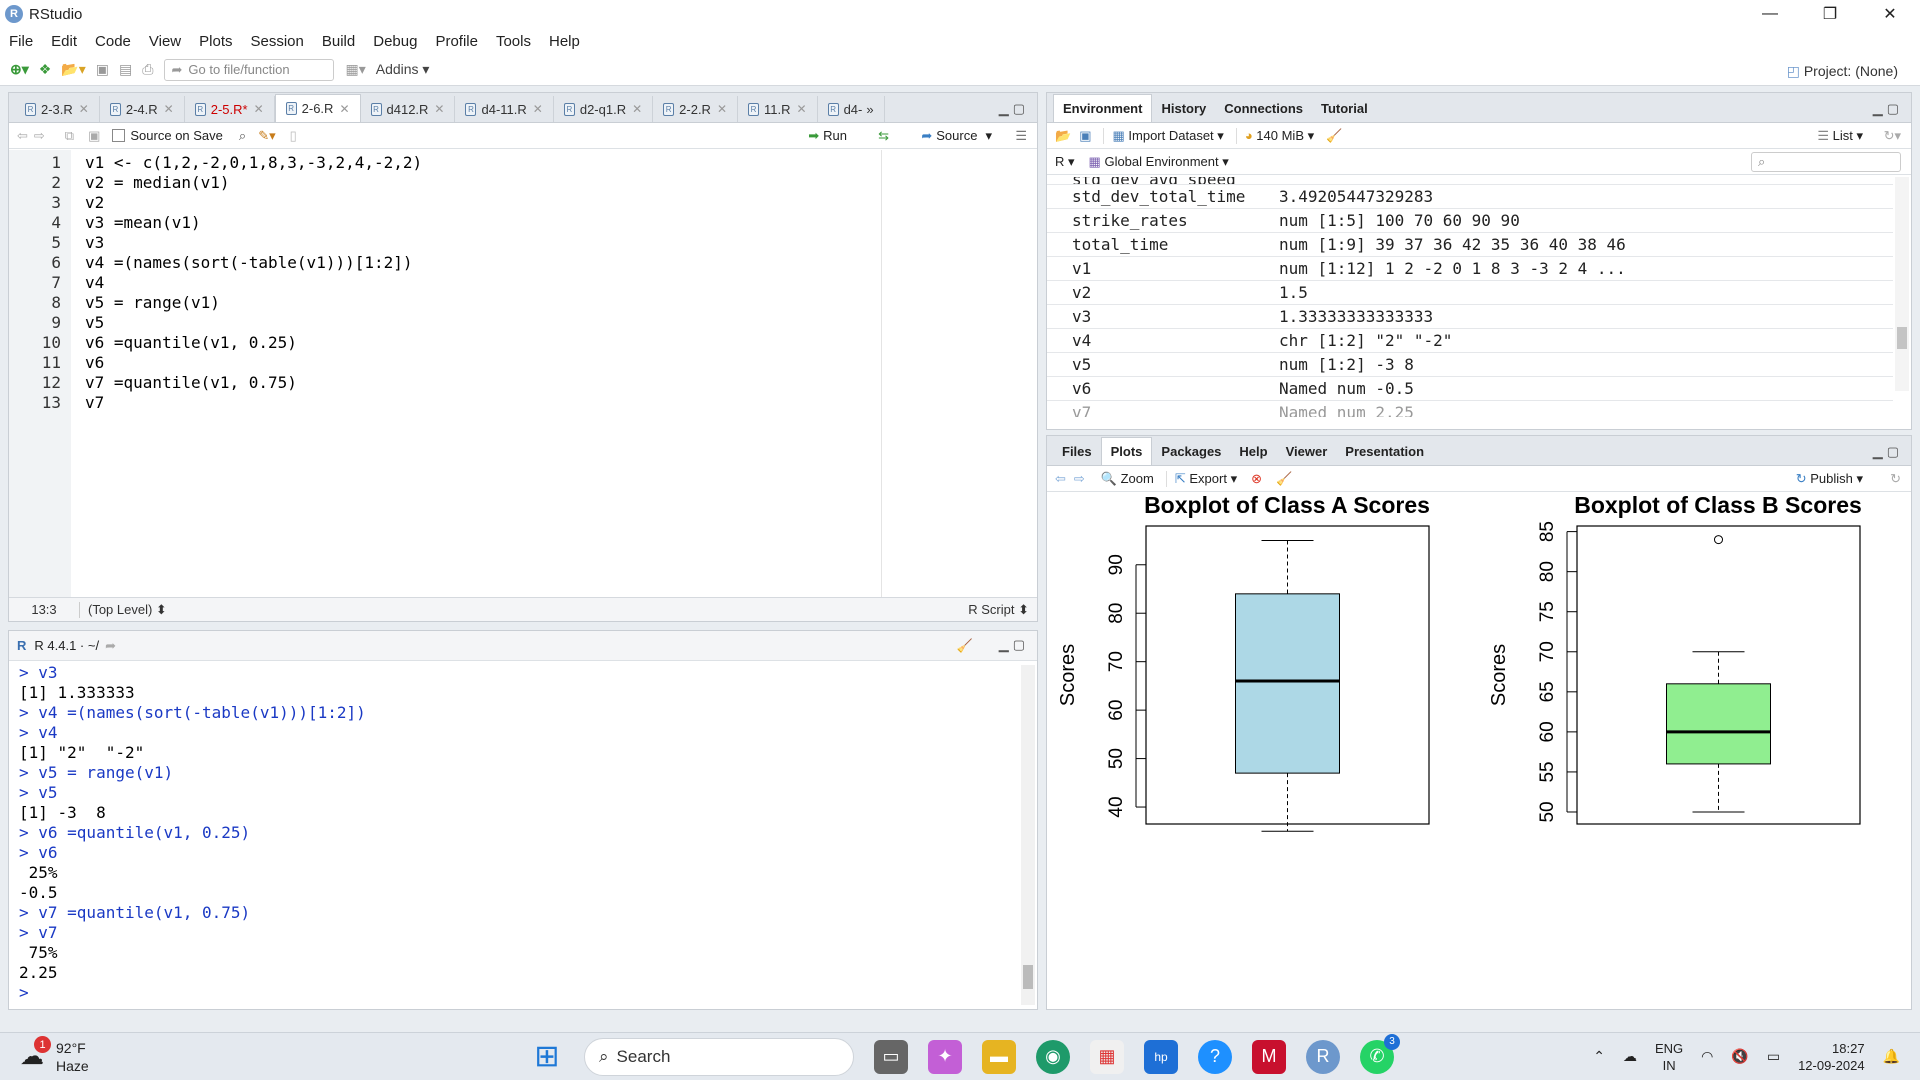 This screenshot has width=1920, height=1080. I want to click on remove-plot-icon: ⊗, so click(1256, 479).